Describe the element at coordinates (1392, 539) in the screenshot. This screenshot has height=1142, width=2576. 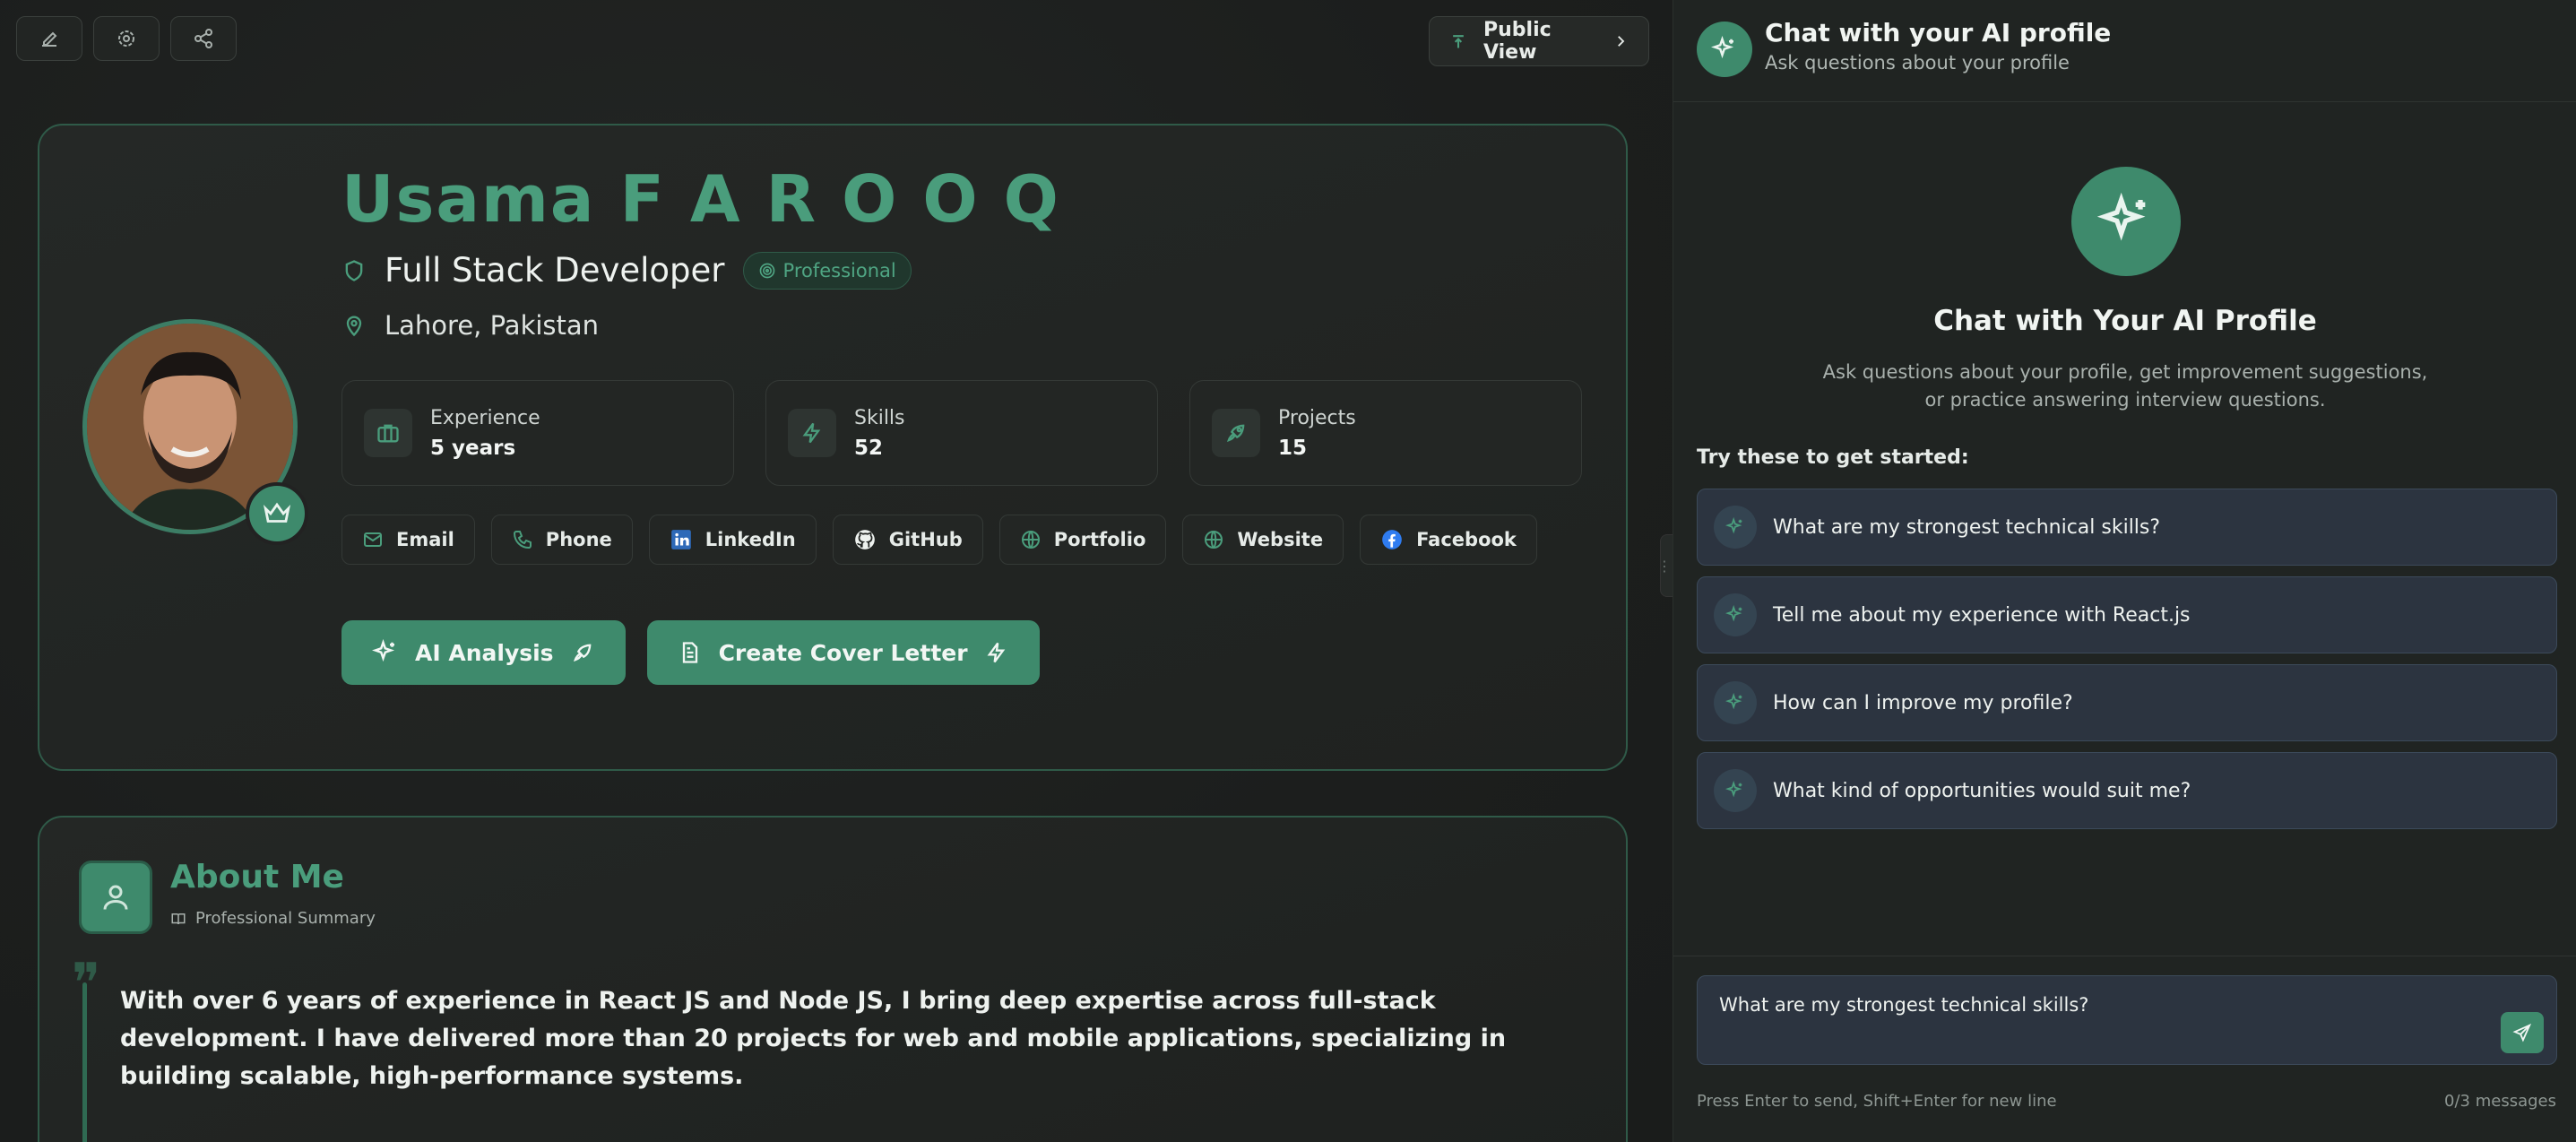
I see `facebook-icon` at that location.